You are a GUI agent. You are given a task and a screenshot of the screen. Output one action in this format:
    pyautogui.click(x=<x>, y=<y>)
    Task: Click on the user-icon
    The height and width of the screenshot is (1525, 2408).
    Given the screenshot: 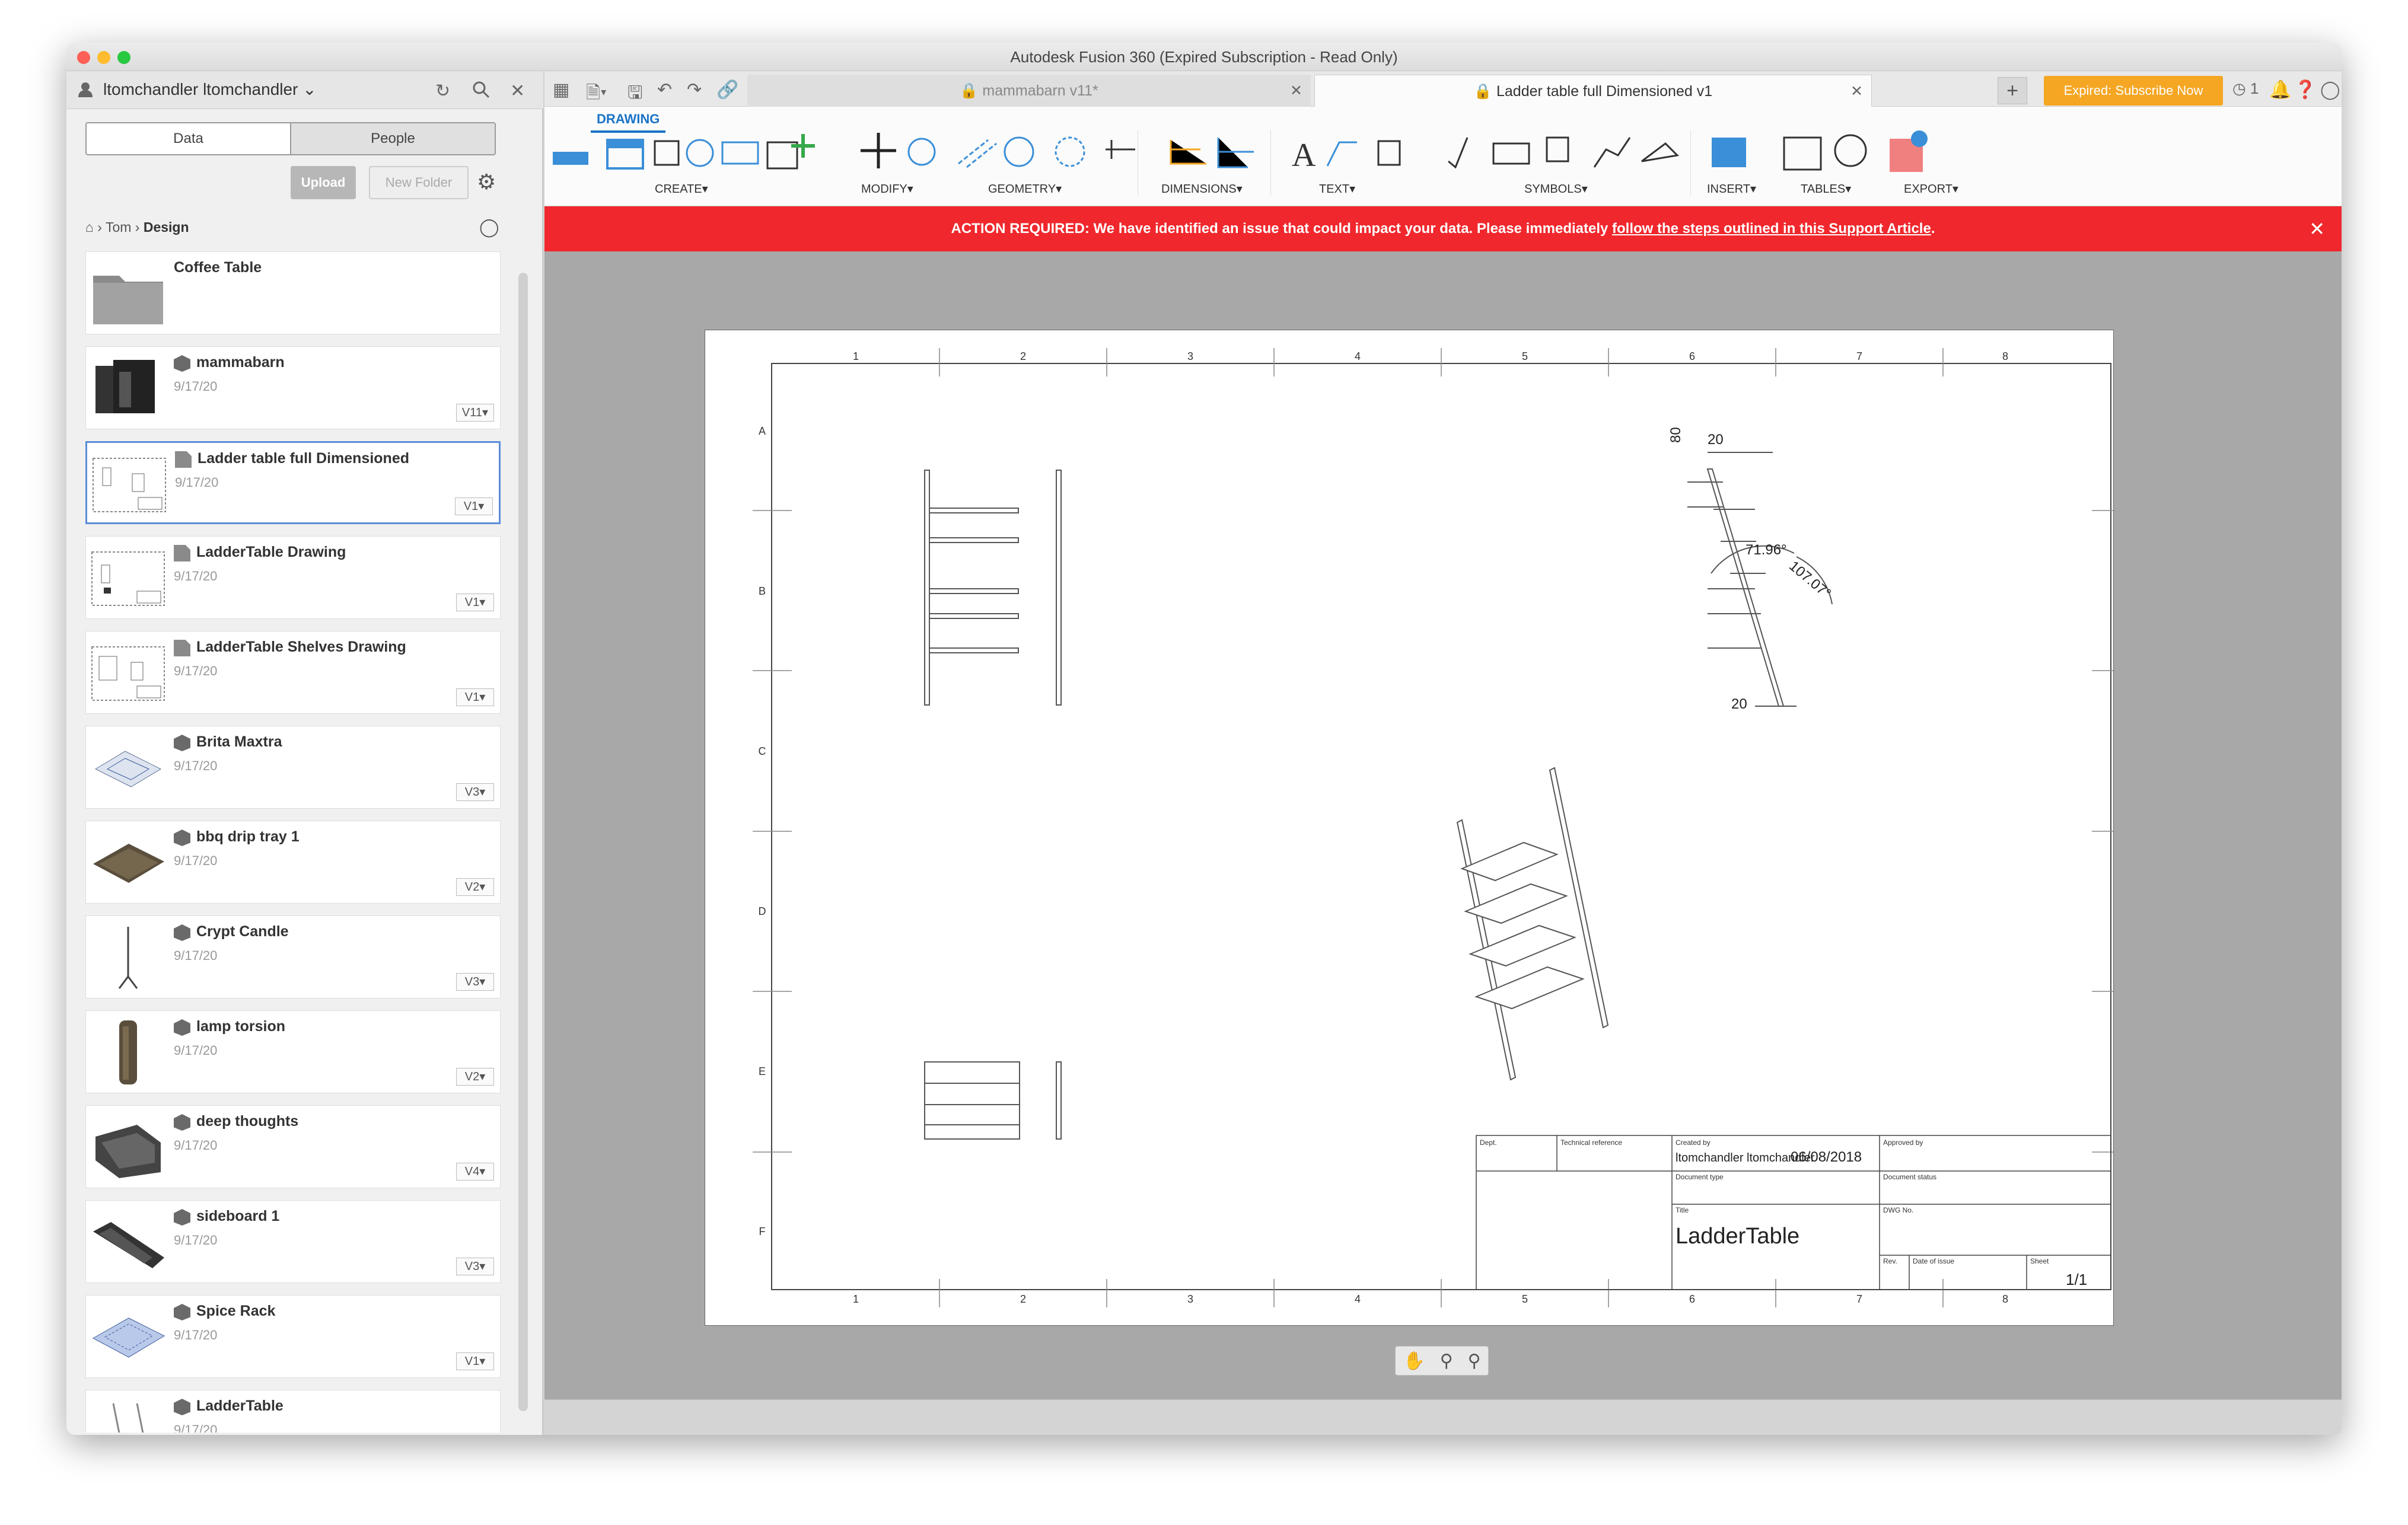 What is the action you would take?
    pyautogui.click(x=86, y=92)
    